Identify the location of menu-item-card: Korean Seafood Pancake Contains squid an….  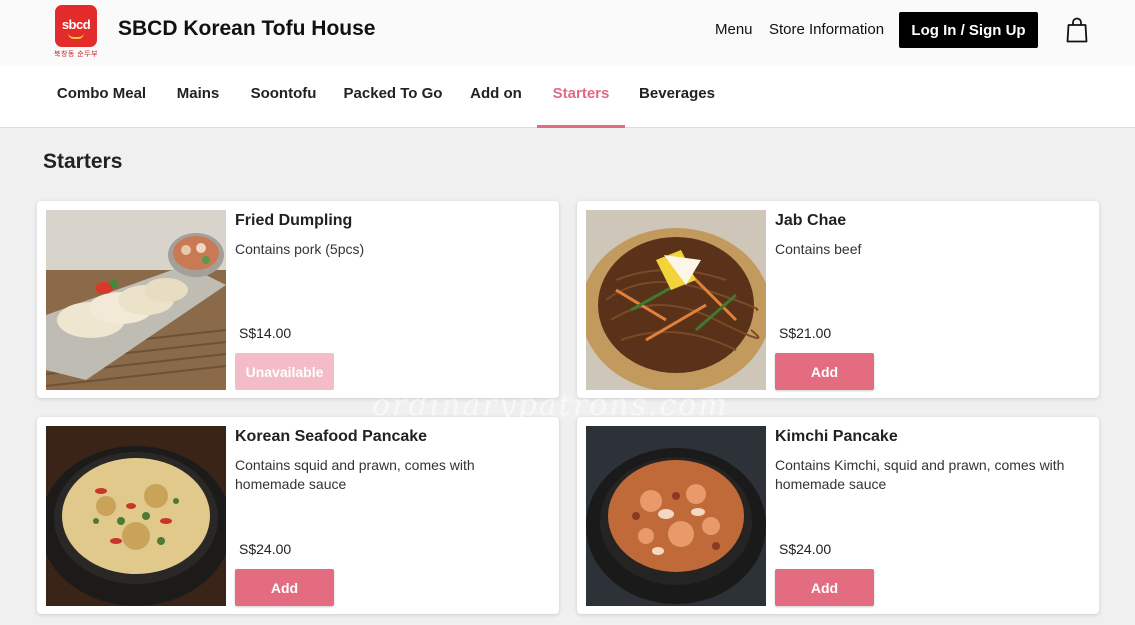
(298, 515).